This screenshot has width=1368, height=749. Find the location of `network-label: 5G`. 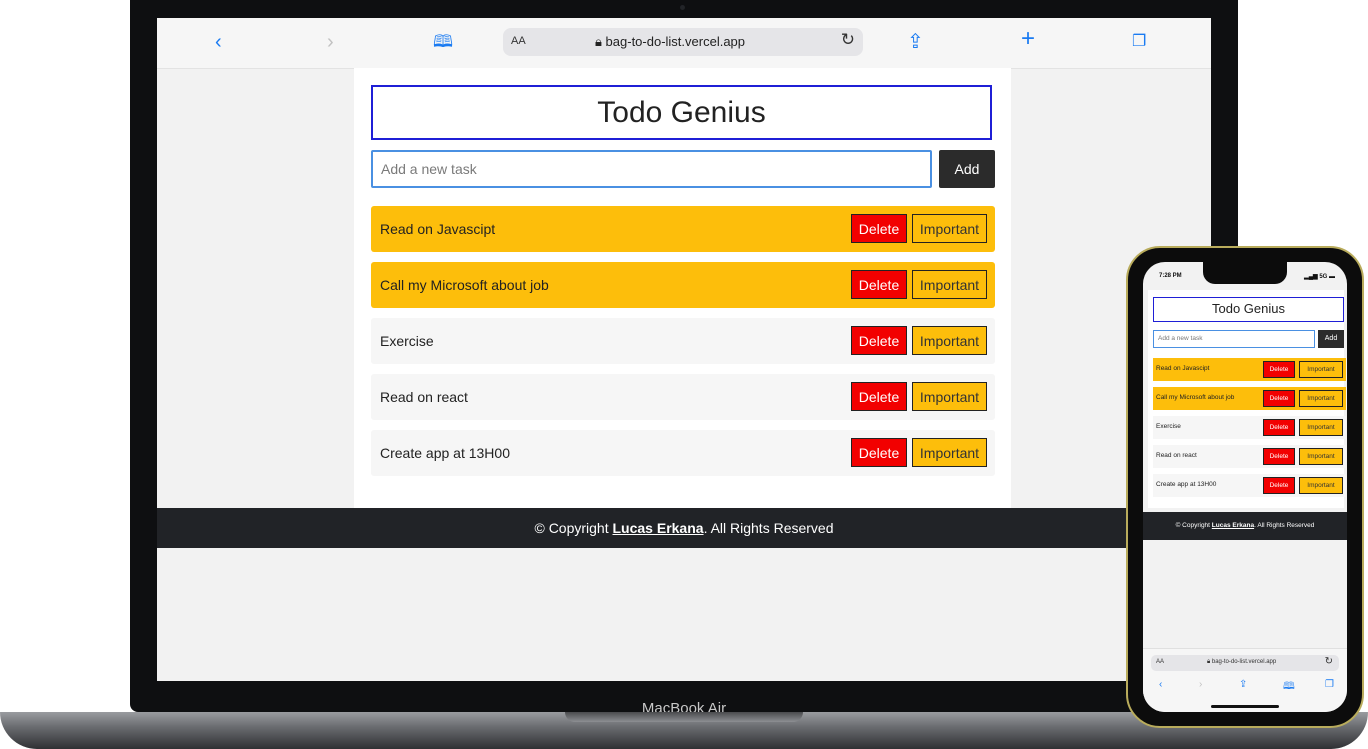

network-label: 5G is located at coordinates (1323, 277).